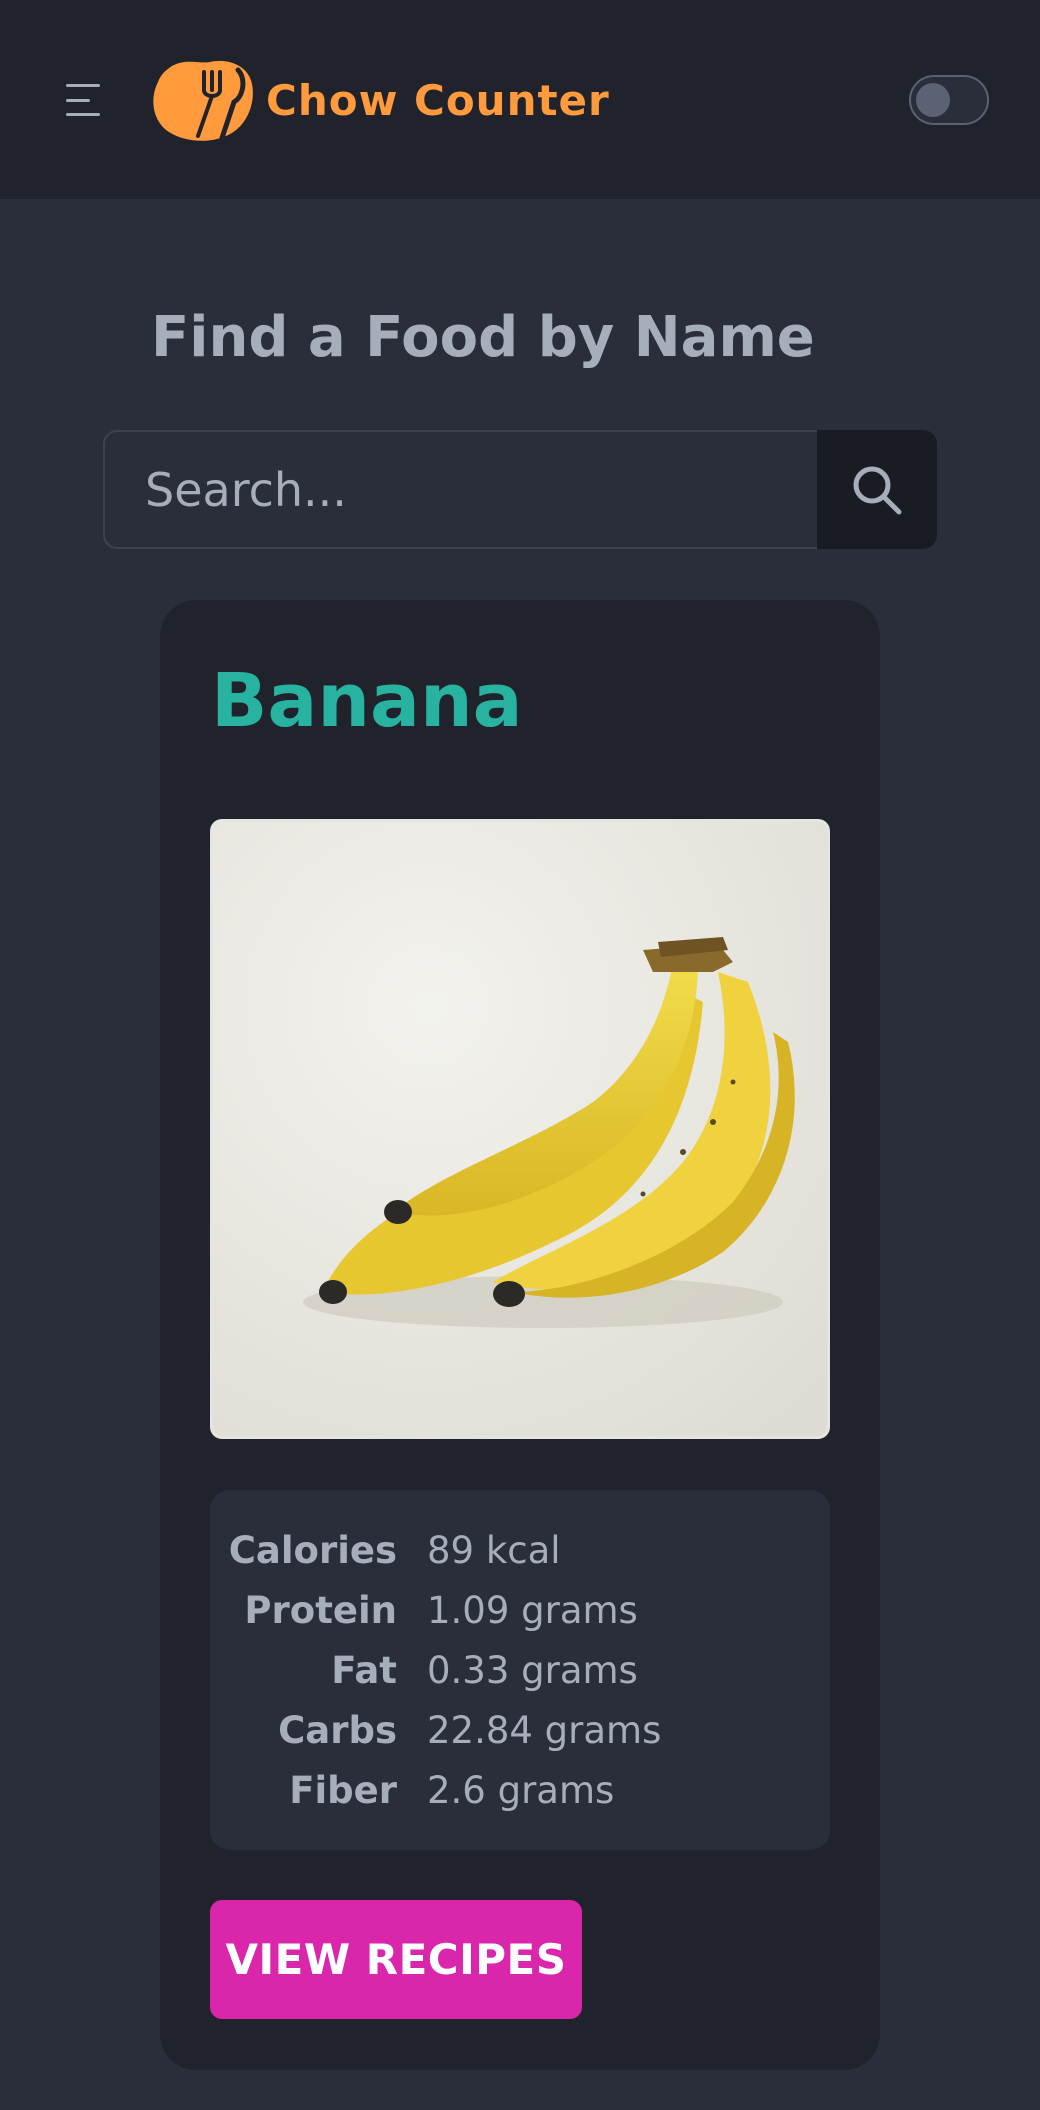 The image size is (1040, 2110). I want to click on nutrition-label: Fiber, so click(343, 1790).